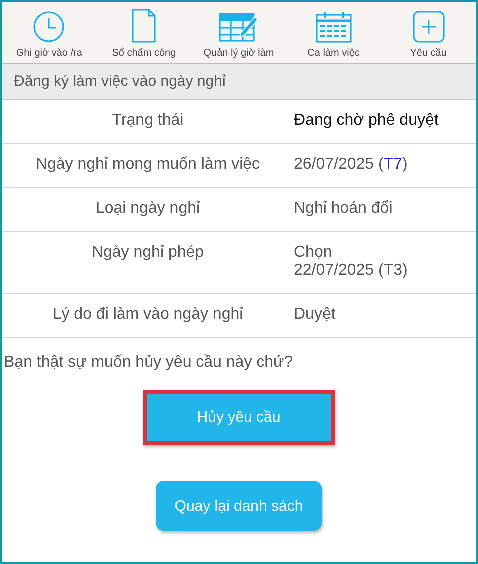  What do you see at coordinates (120, 81) in the screenshot?
I see `section-title: Đăng ký làm việc vào ngày nghỉ` at bounding box center [120, 81].